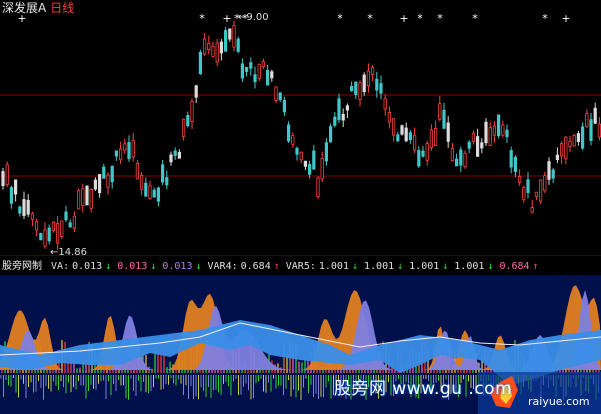 This screenshot has width=601, height=414. What do you see at coordinates (253, 17) in the screenshot?
I see `high-price-label: ←9.00` at bounding box center [253, 17].